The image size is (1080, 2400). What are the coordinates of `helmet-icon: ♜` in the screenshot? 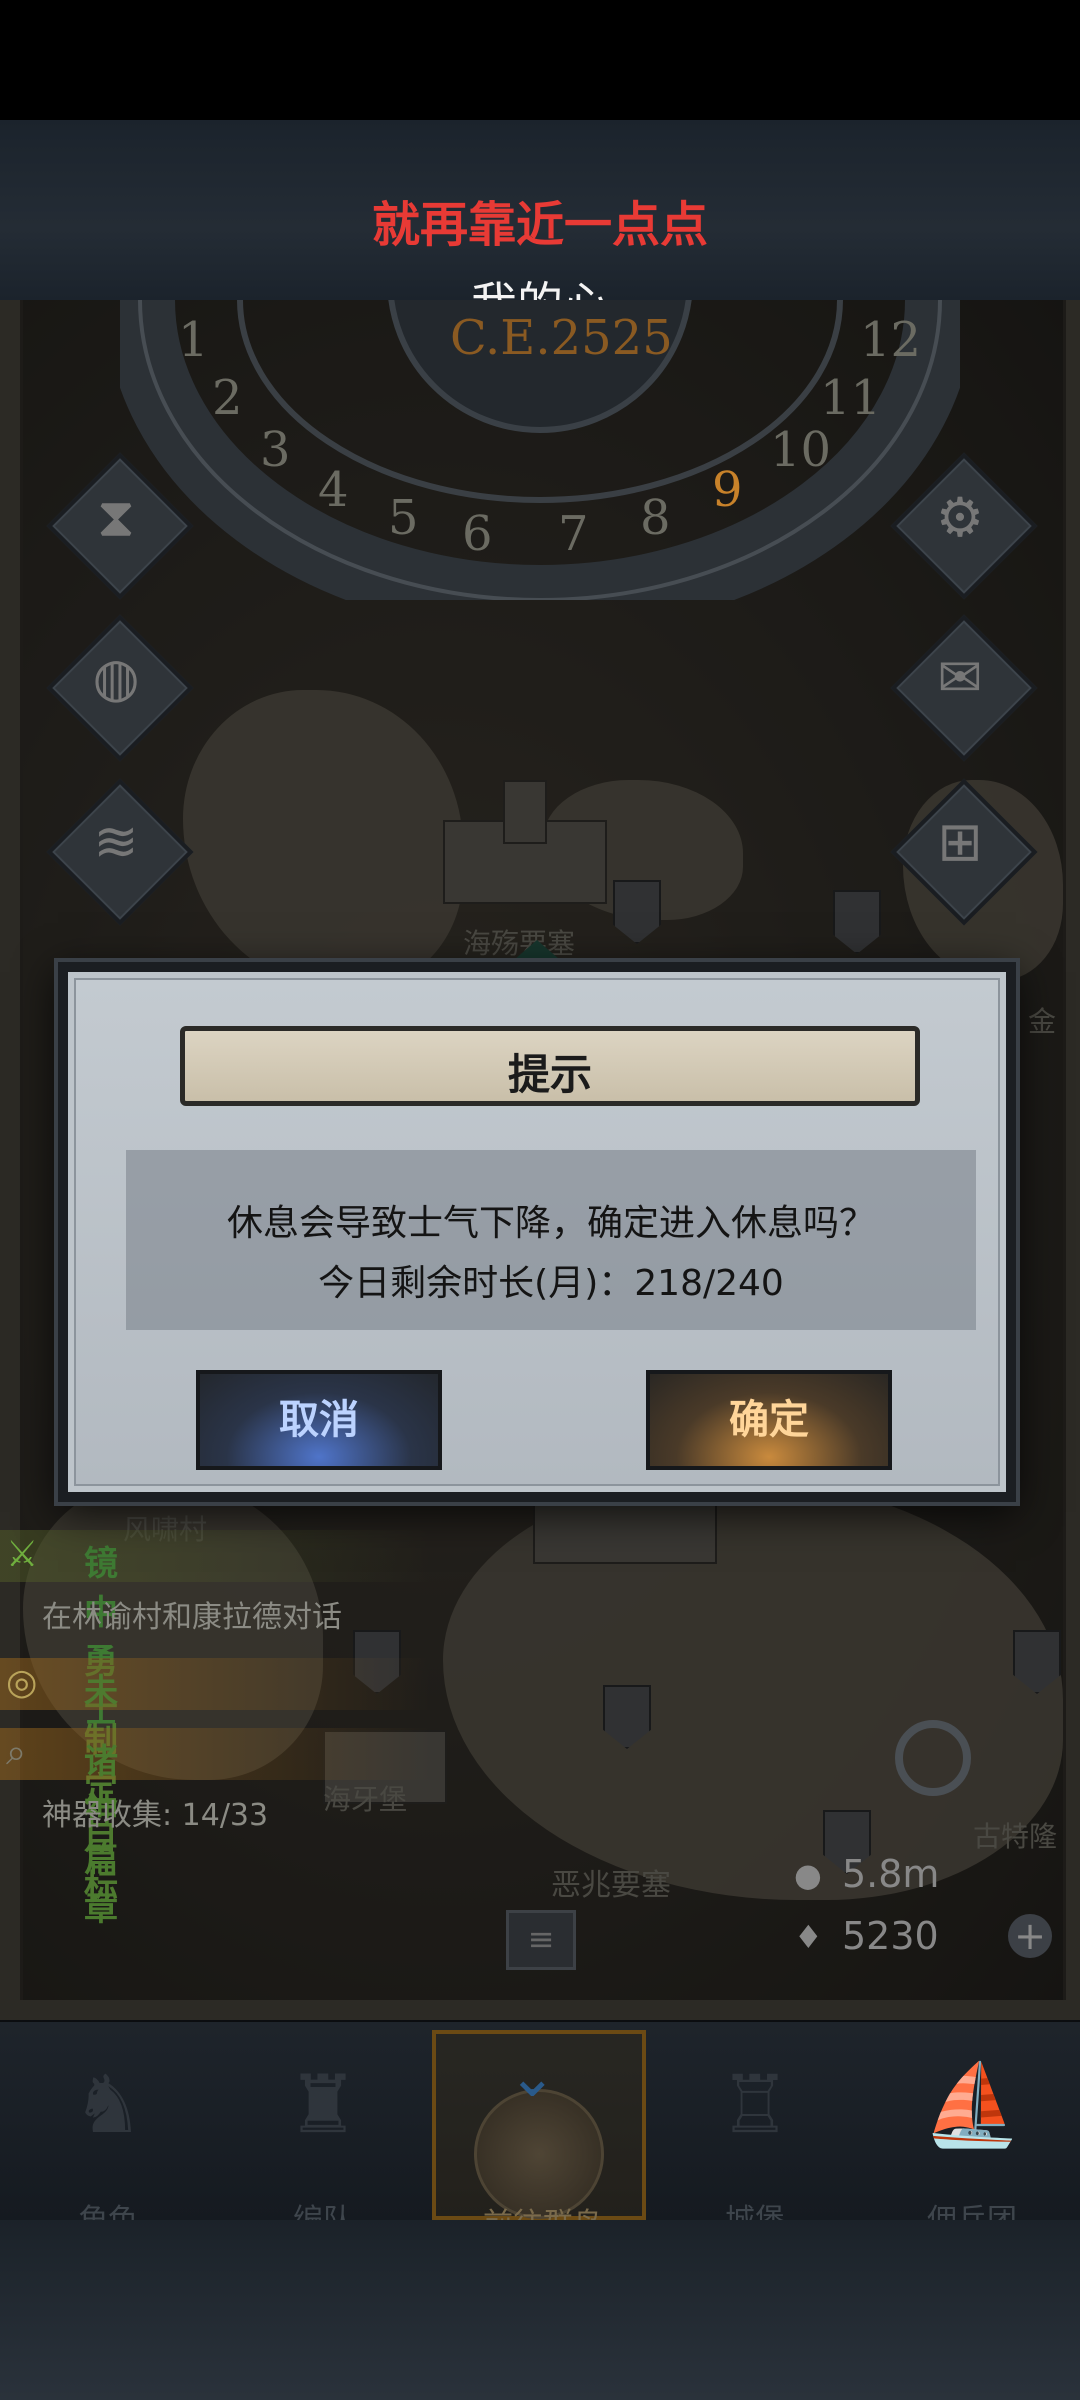 It's located at (323, 2104).